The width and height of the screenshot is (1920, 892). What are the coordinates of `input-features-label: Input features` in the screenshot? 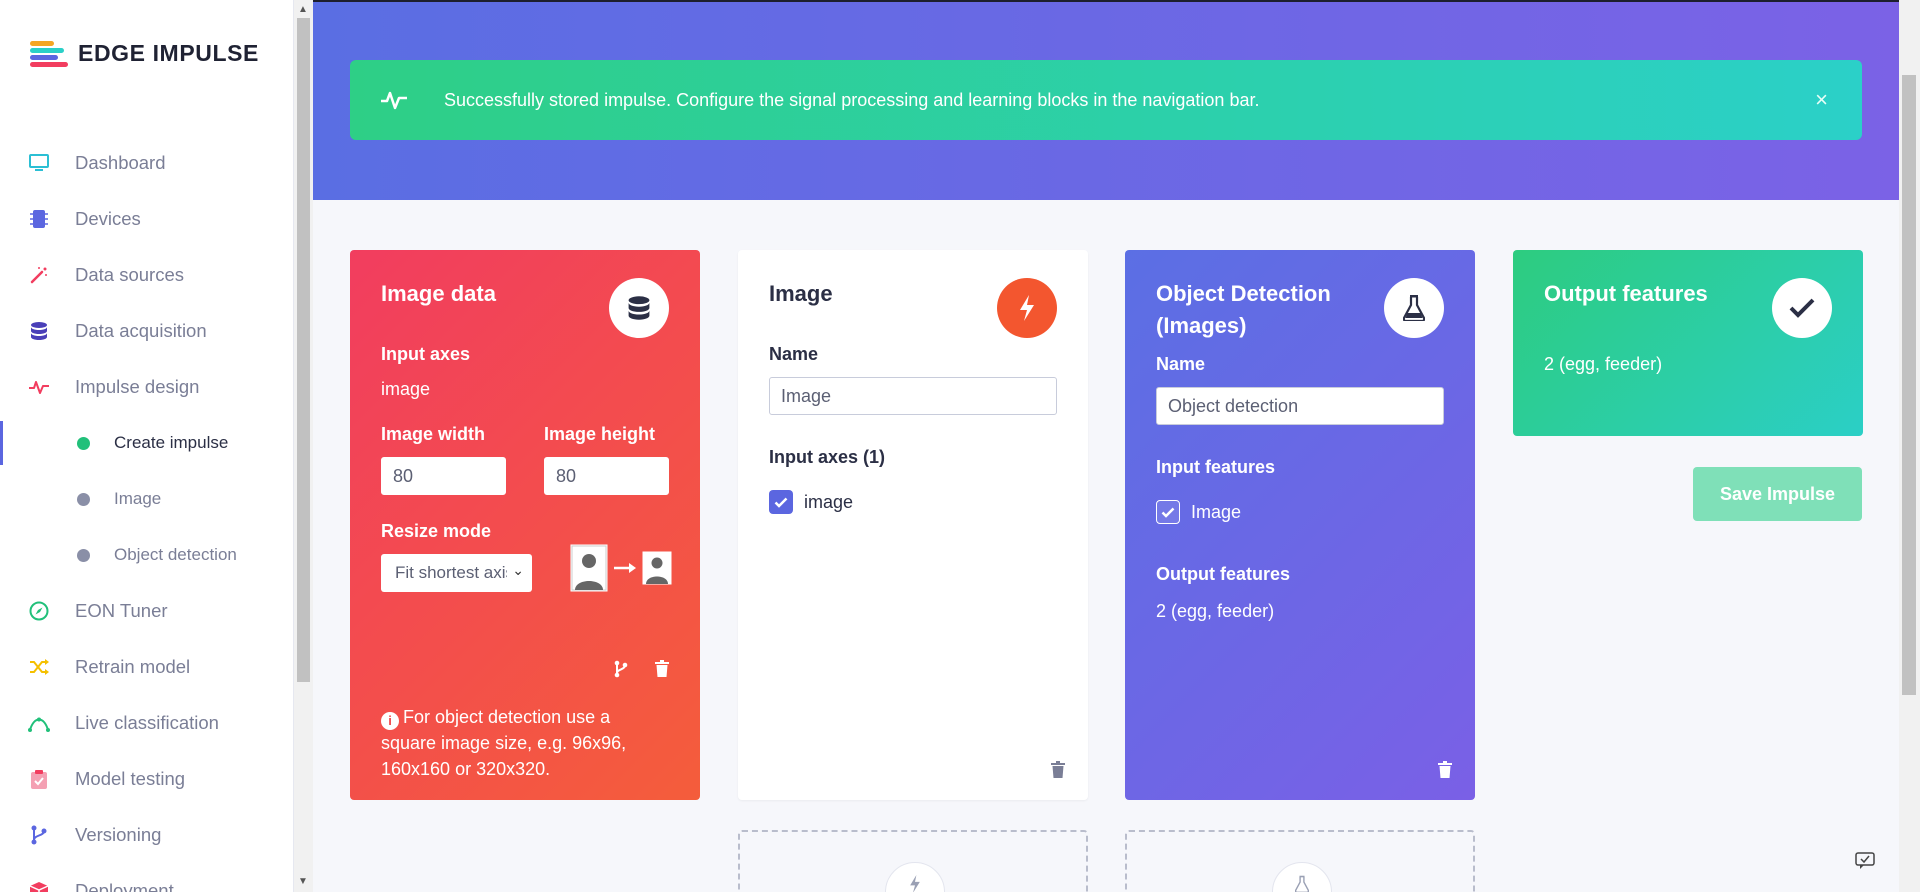 It's located at (1216, 467).